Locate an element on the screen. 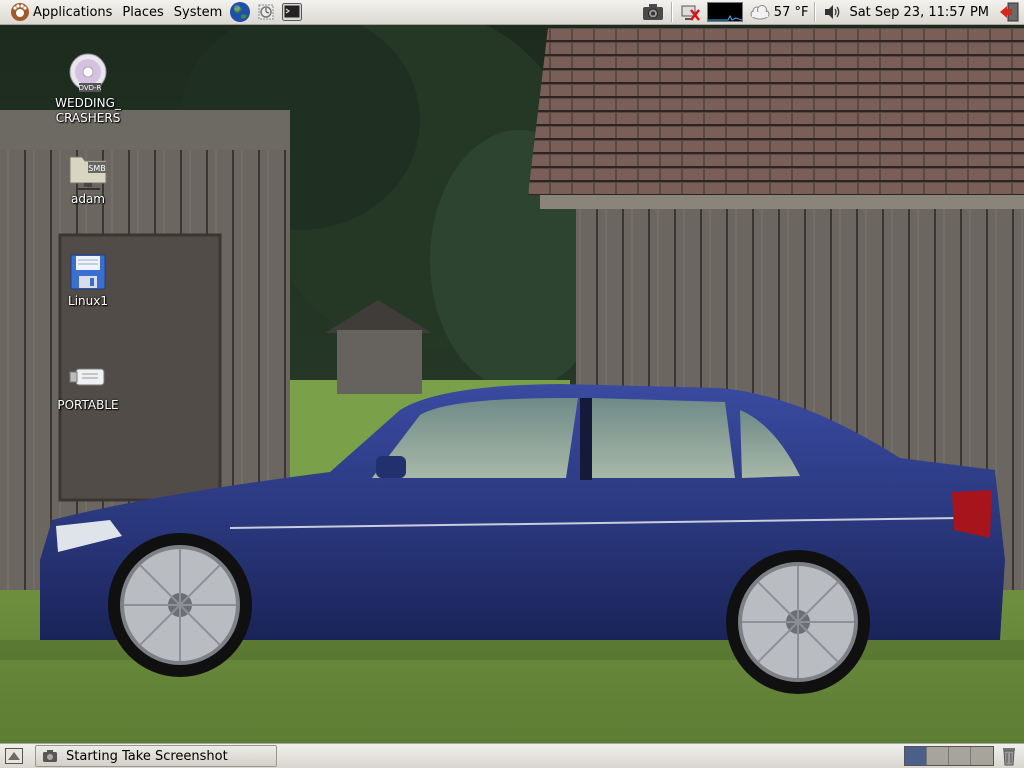 The height and width of the screenshot is (768, 1024). desktop-icon-linux1: Linux1 is located at coordinates (88, 279).